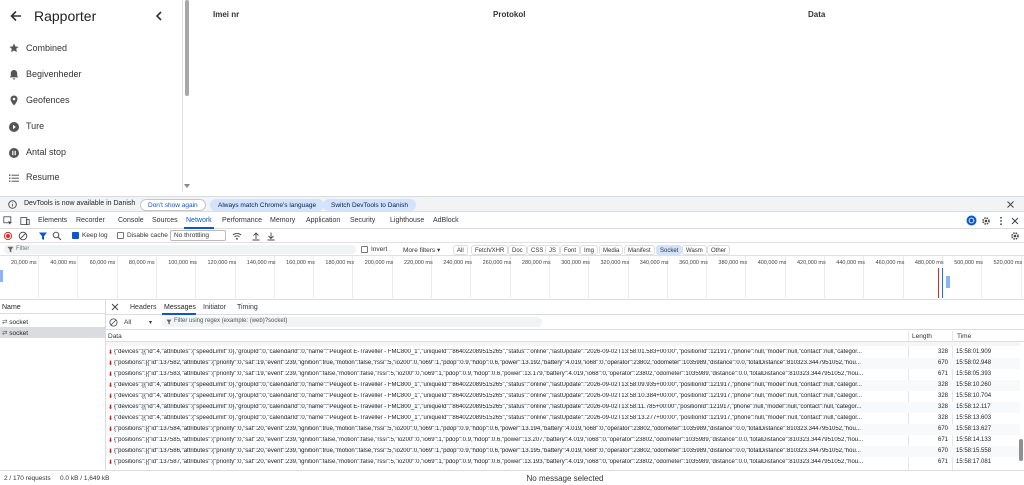 The height and width of the screenshot is (485, 1024). I want to click on tab-security: Security, so click(362, 220).